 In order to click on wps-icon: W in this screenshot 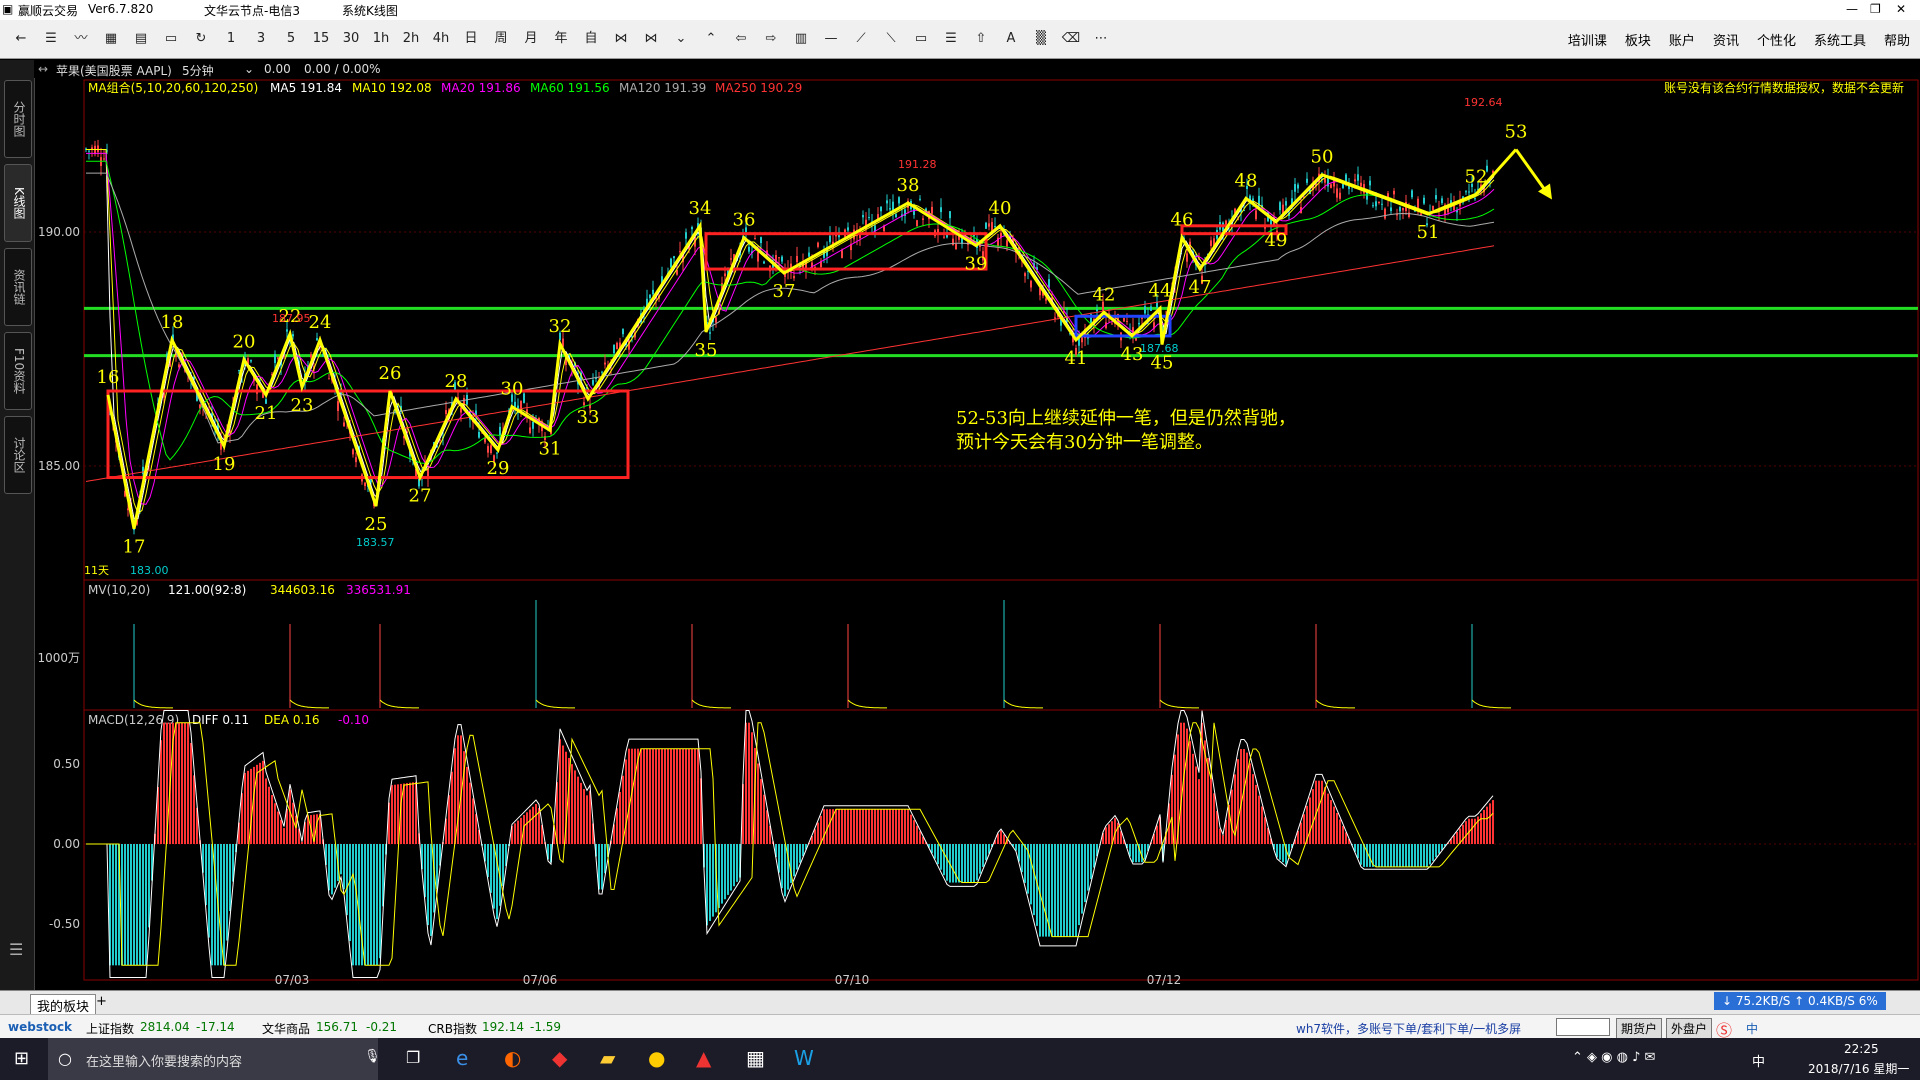, I will do `click(804, 1058)`.